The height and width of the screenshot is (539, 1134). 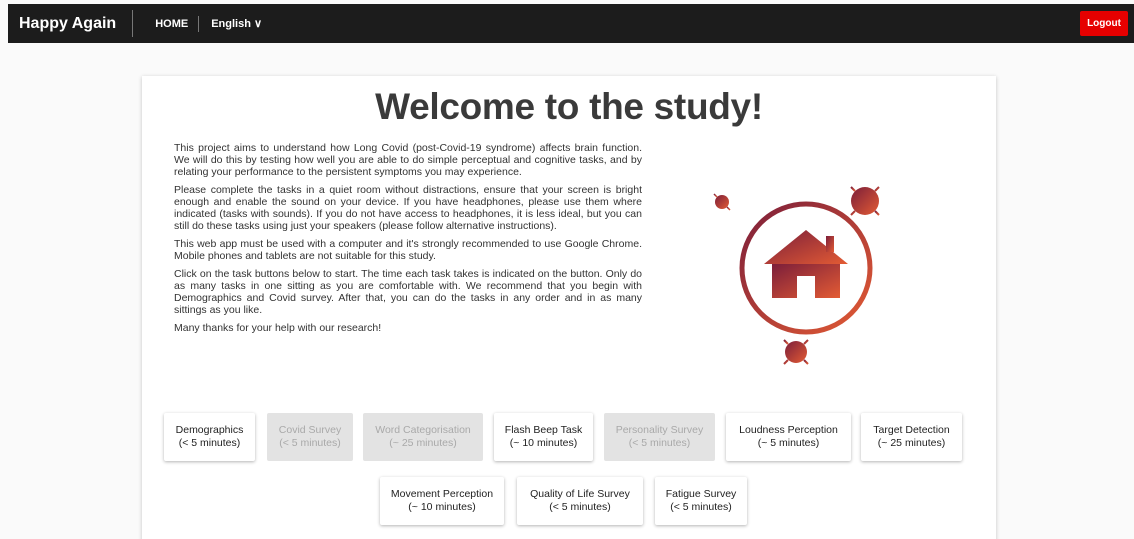 I want to click on task-button-quality-of-life: Quality of Life Survey (< 5 minutes), so click(x=580, y=501).